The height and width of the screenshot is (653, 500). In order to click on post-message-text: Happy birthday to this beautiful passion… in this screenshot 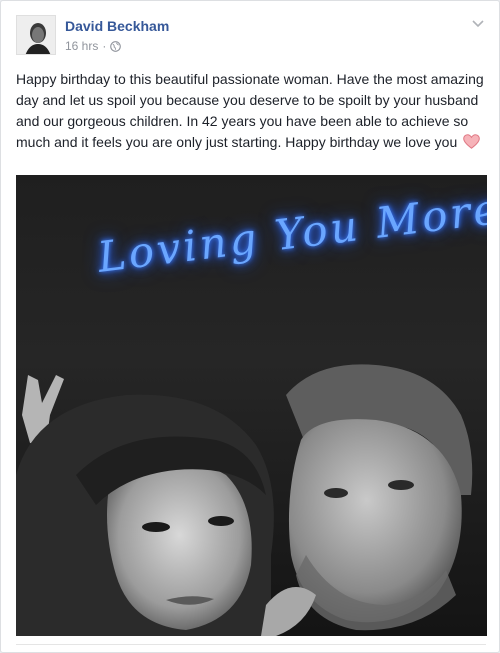, I will do `click(250, 110)`.